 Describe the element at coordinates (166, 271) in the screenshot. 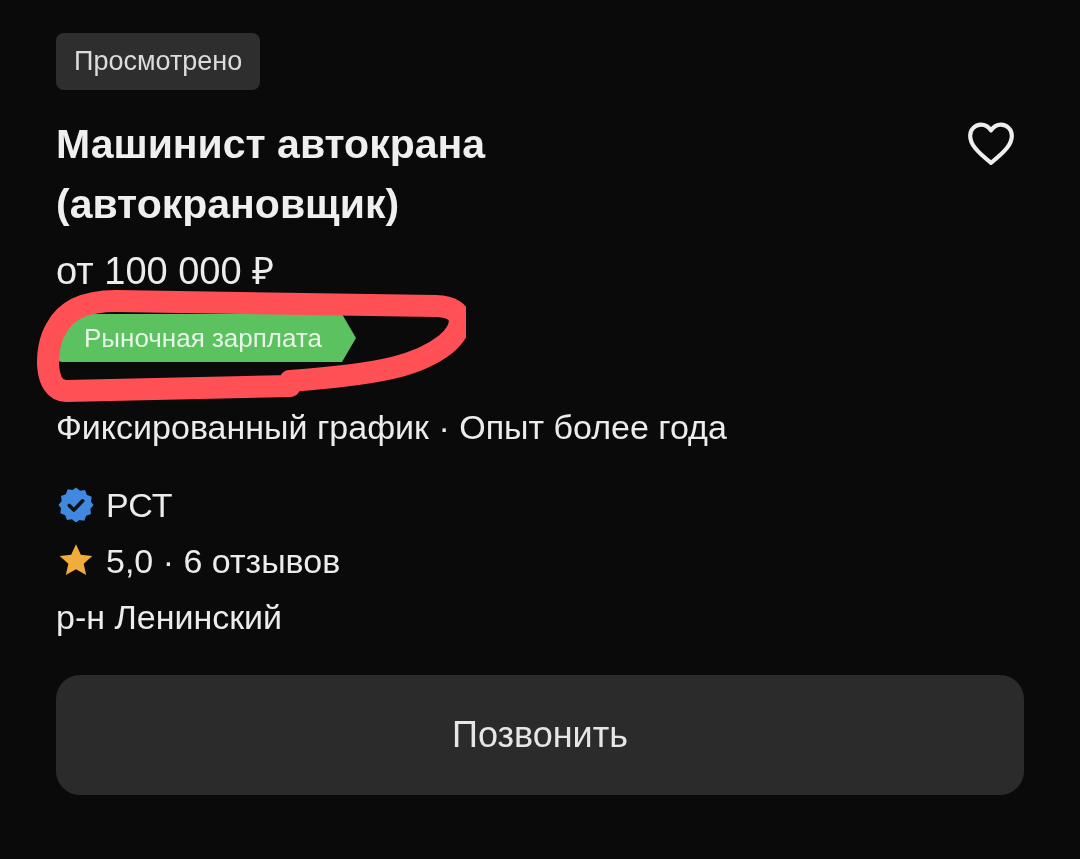

I see `salary: от 100 000 ₽` at that location.